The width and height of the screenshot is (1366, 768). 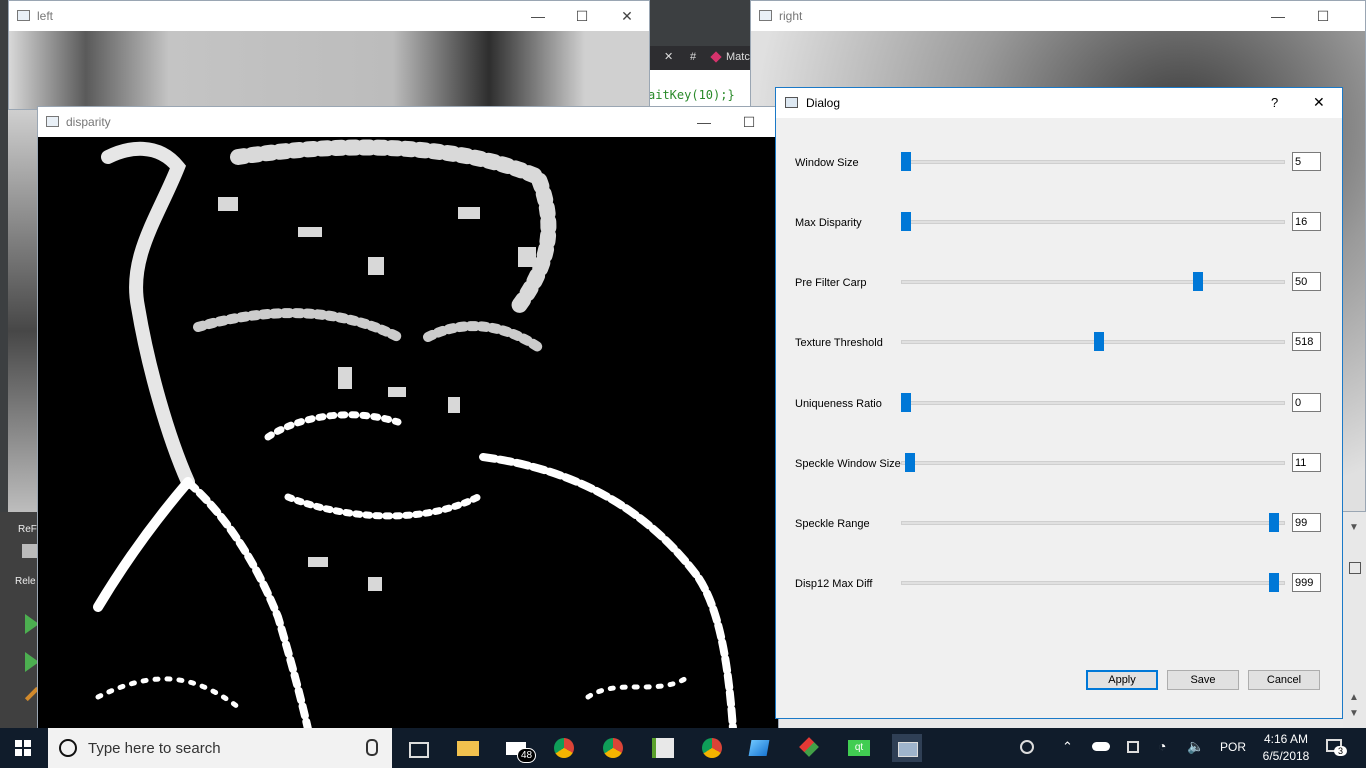 What do you see at coordinates (1354, 697) in the screenshot?
I see `scroll-up-icon: ▲` at bounding box center [1354, 697].